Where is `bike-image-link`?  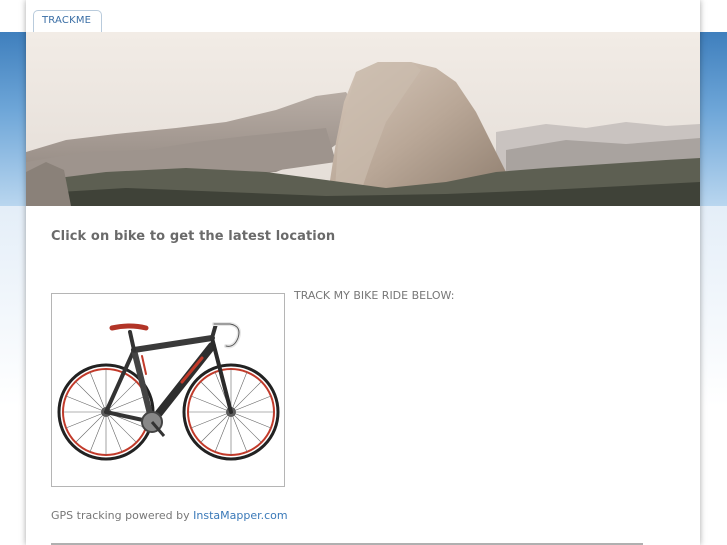
bike-image-link is located at coordinates (168, 390).